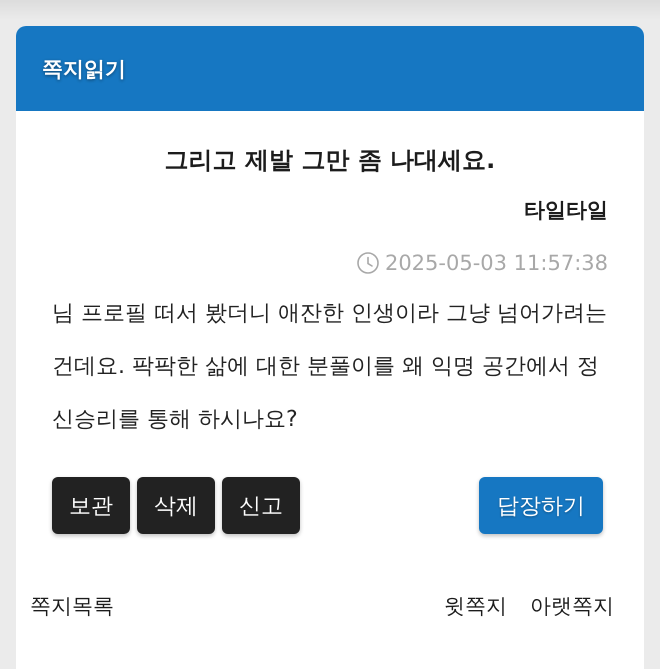 This screenshot has height=669, width=660. I want to click on message-subject: 그리고 제발 그만 좀 나대세요., so click(330, 160).